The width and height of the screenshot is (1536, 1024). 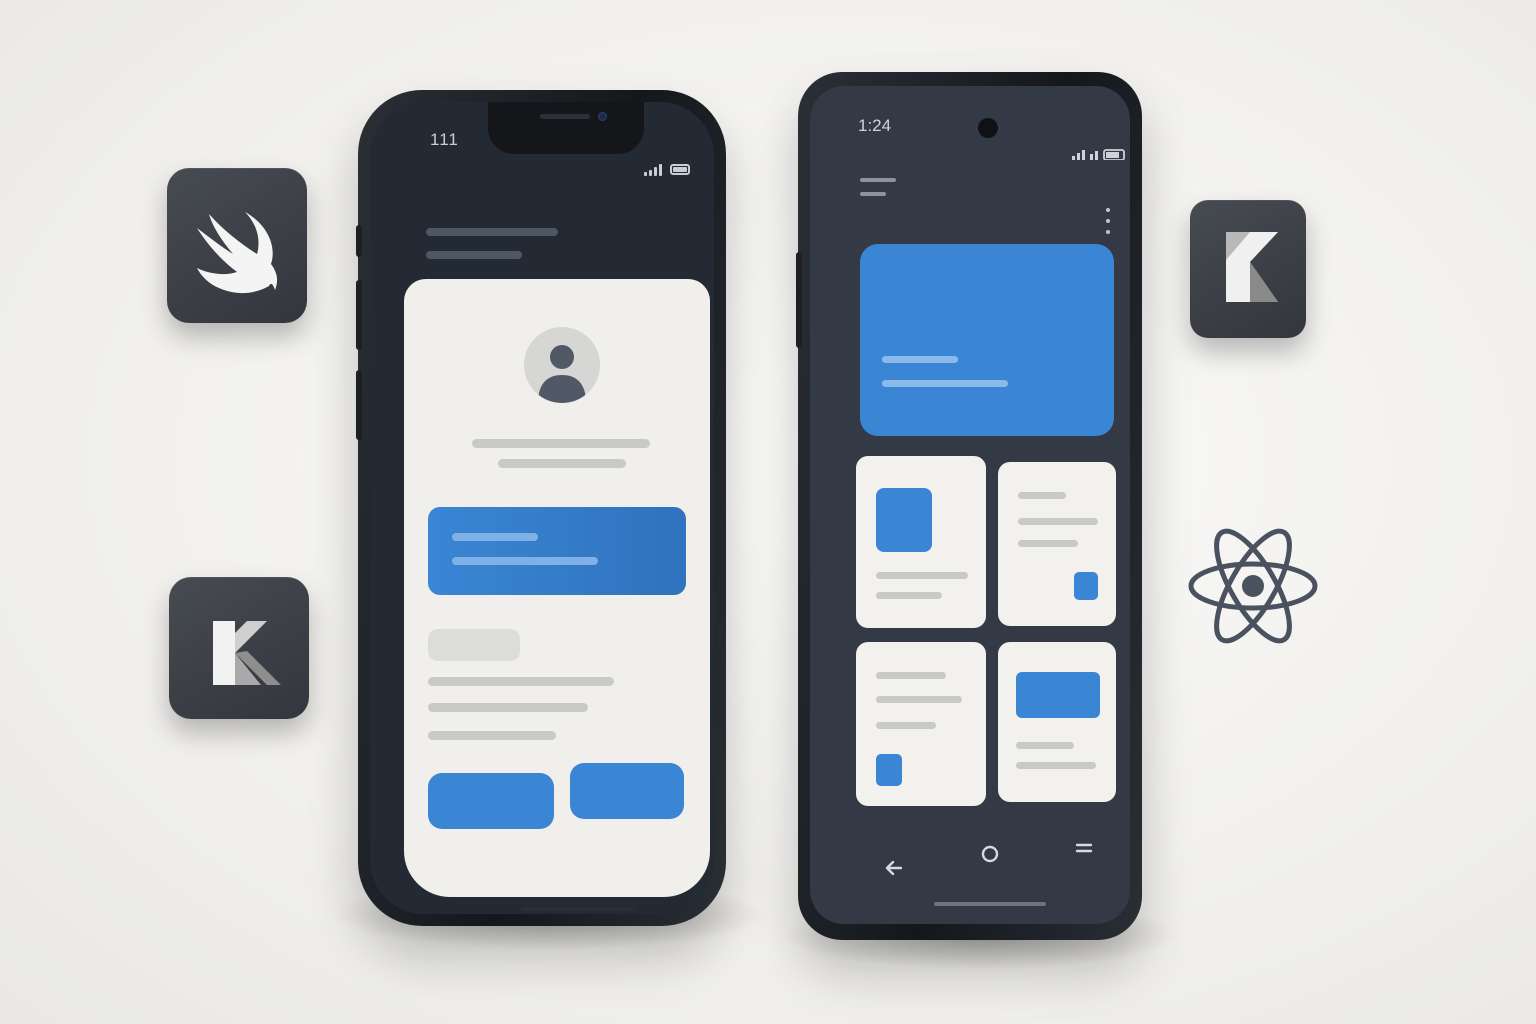 I want to click on hero-card, so click(x=987, y=340).